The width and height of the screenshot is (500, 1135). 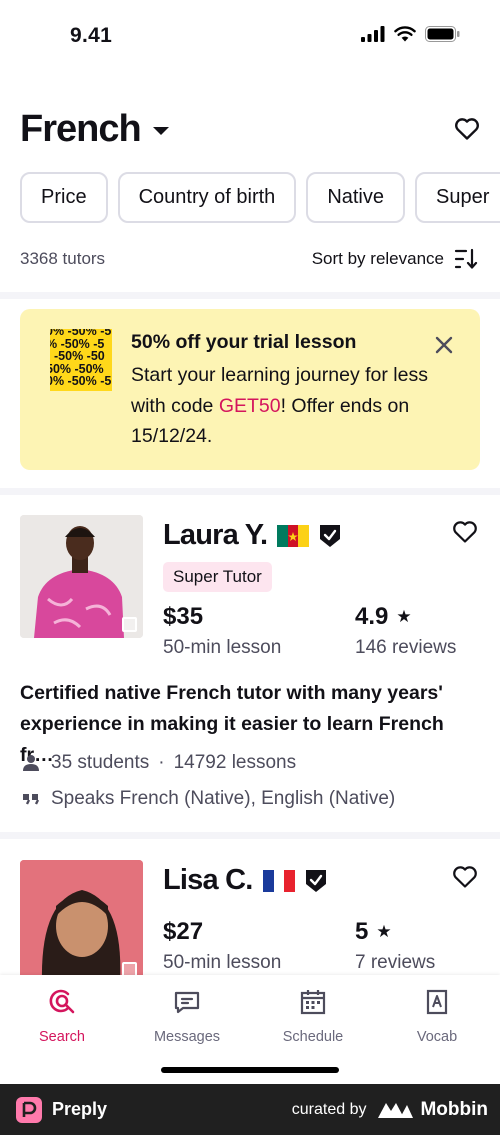 I want to click on mobbin-logo: Mobbin, so click(x=432, y=1110).